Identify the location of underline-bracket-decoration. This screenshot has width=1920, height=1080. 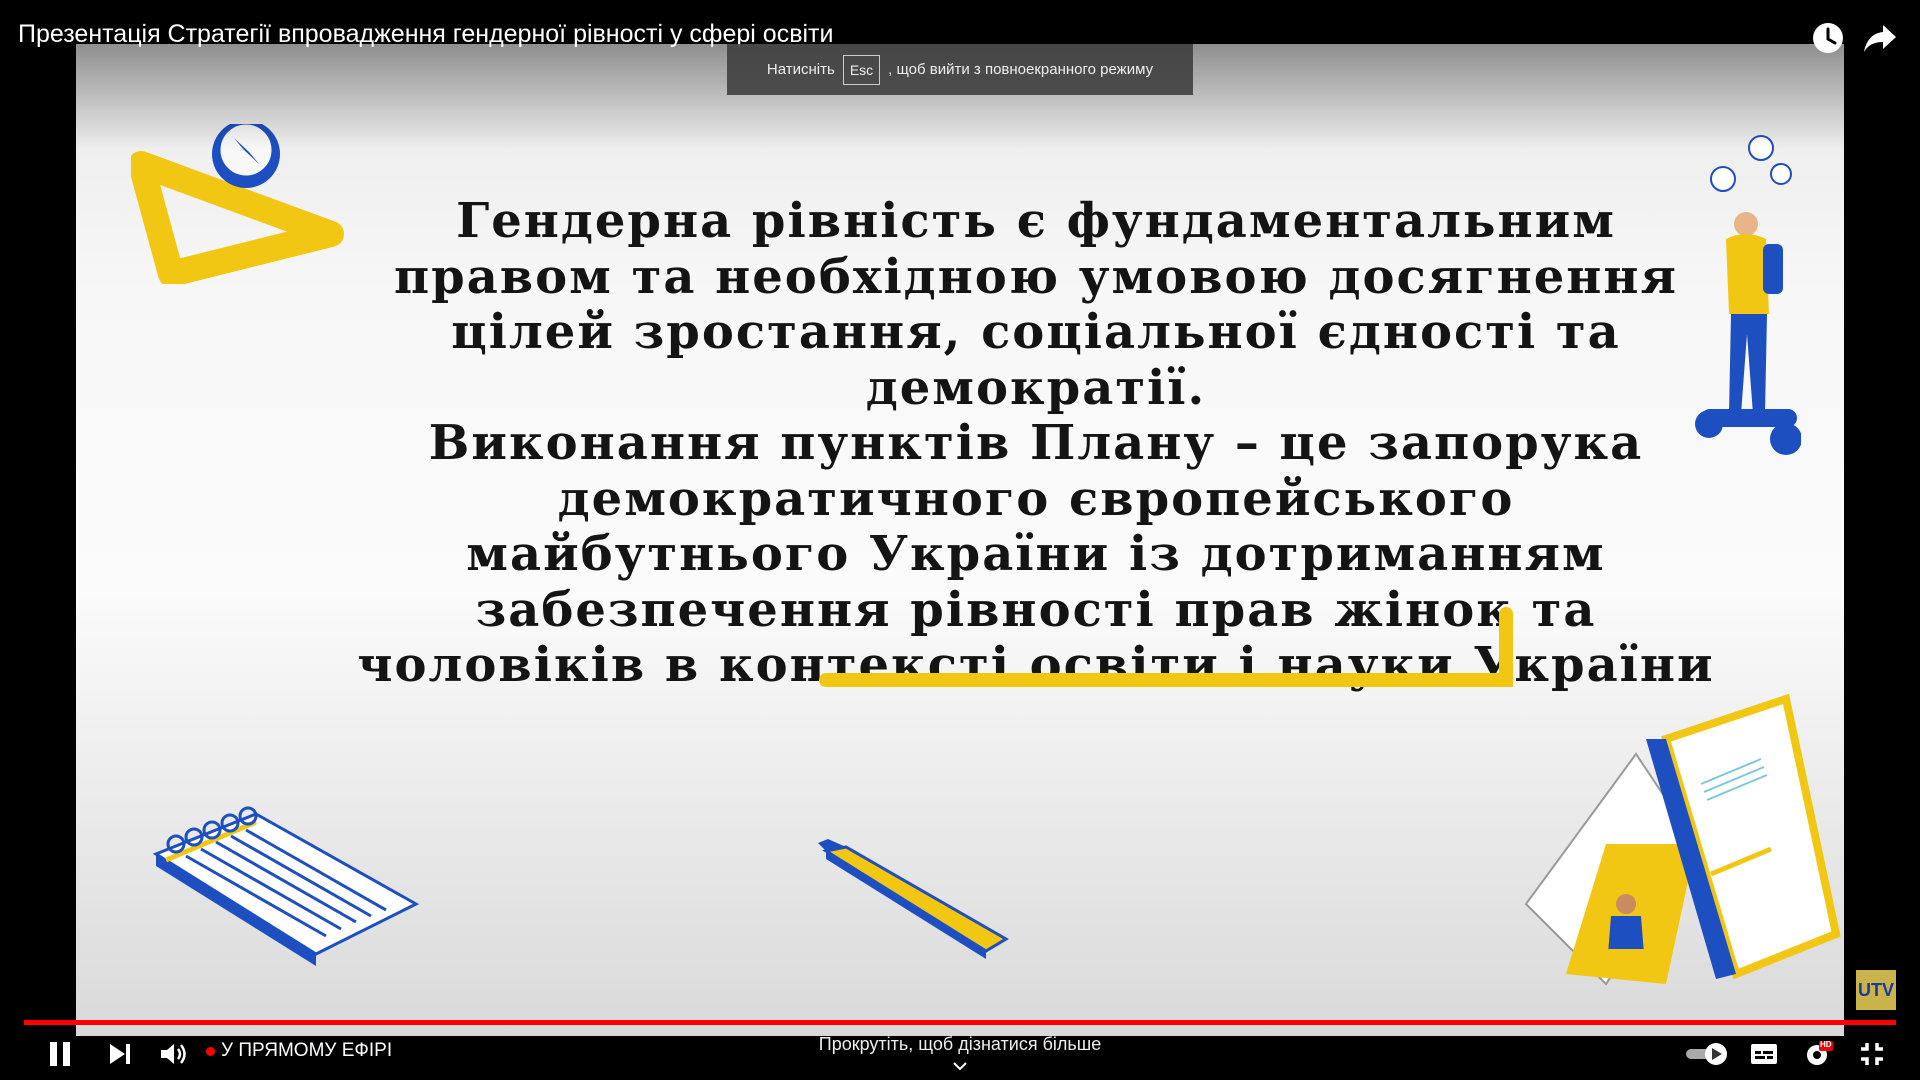
(1166, 647).